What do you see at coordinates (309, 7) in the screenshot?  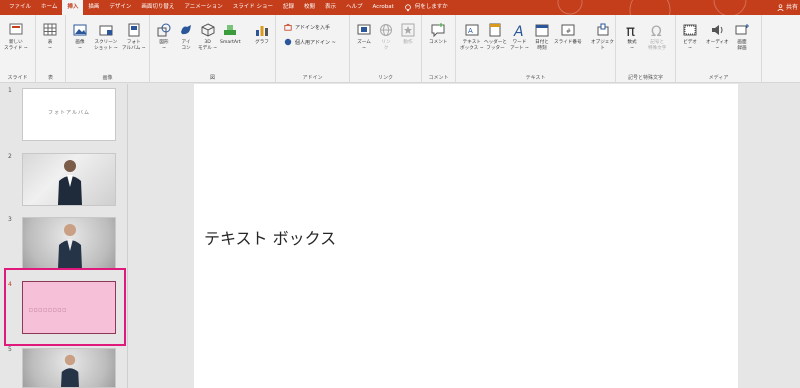 I see `tab-review: 校閲` at bounding box center [309, 7].